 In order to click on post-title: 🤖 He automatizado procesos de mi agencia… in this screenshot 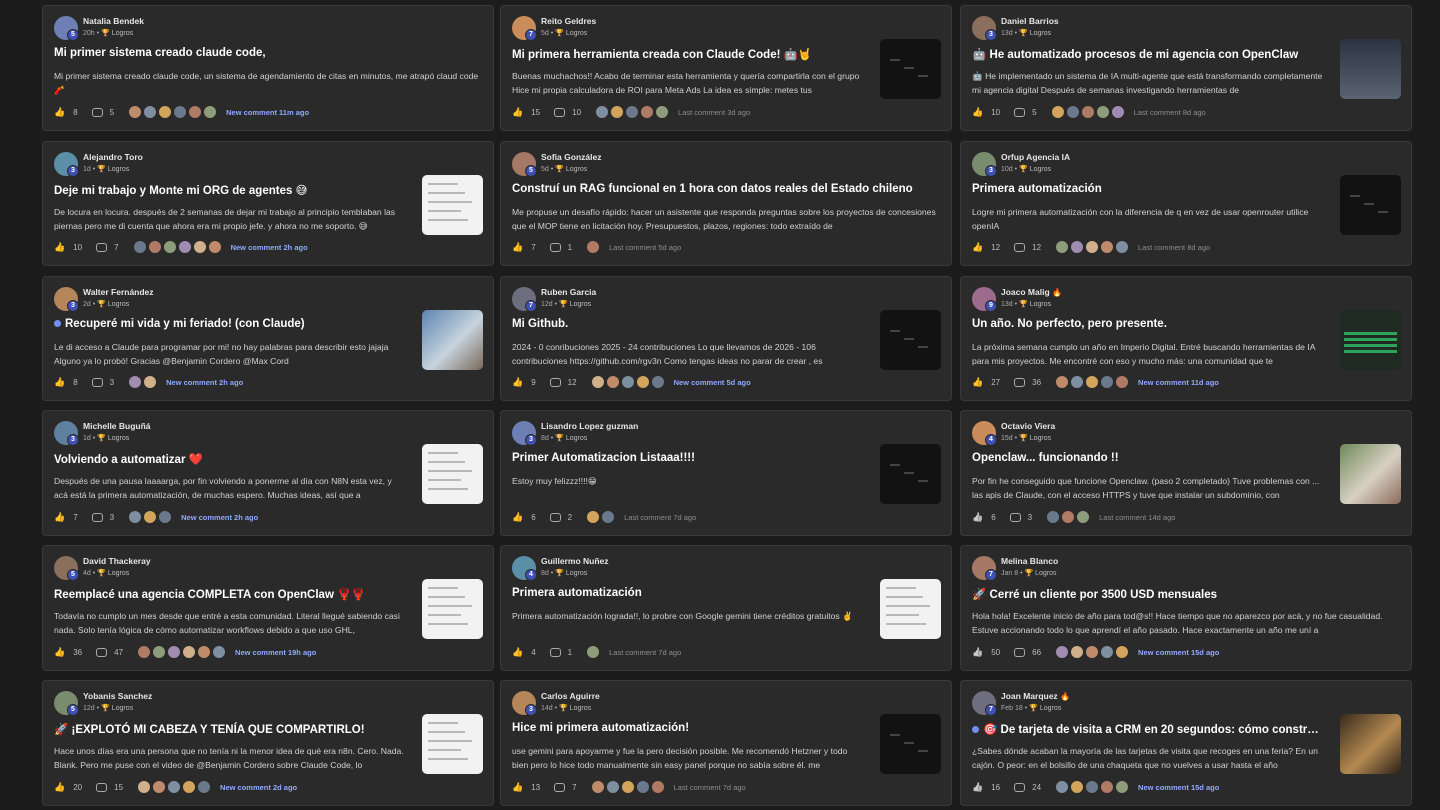, I will do `click(1148, 54)`.